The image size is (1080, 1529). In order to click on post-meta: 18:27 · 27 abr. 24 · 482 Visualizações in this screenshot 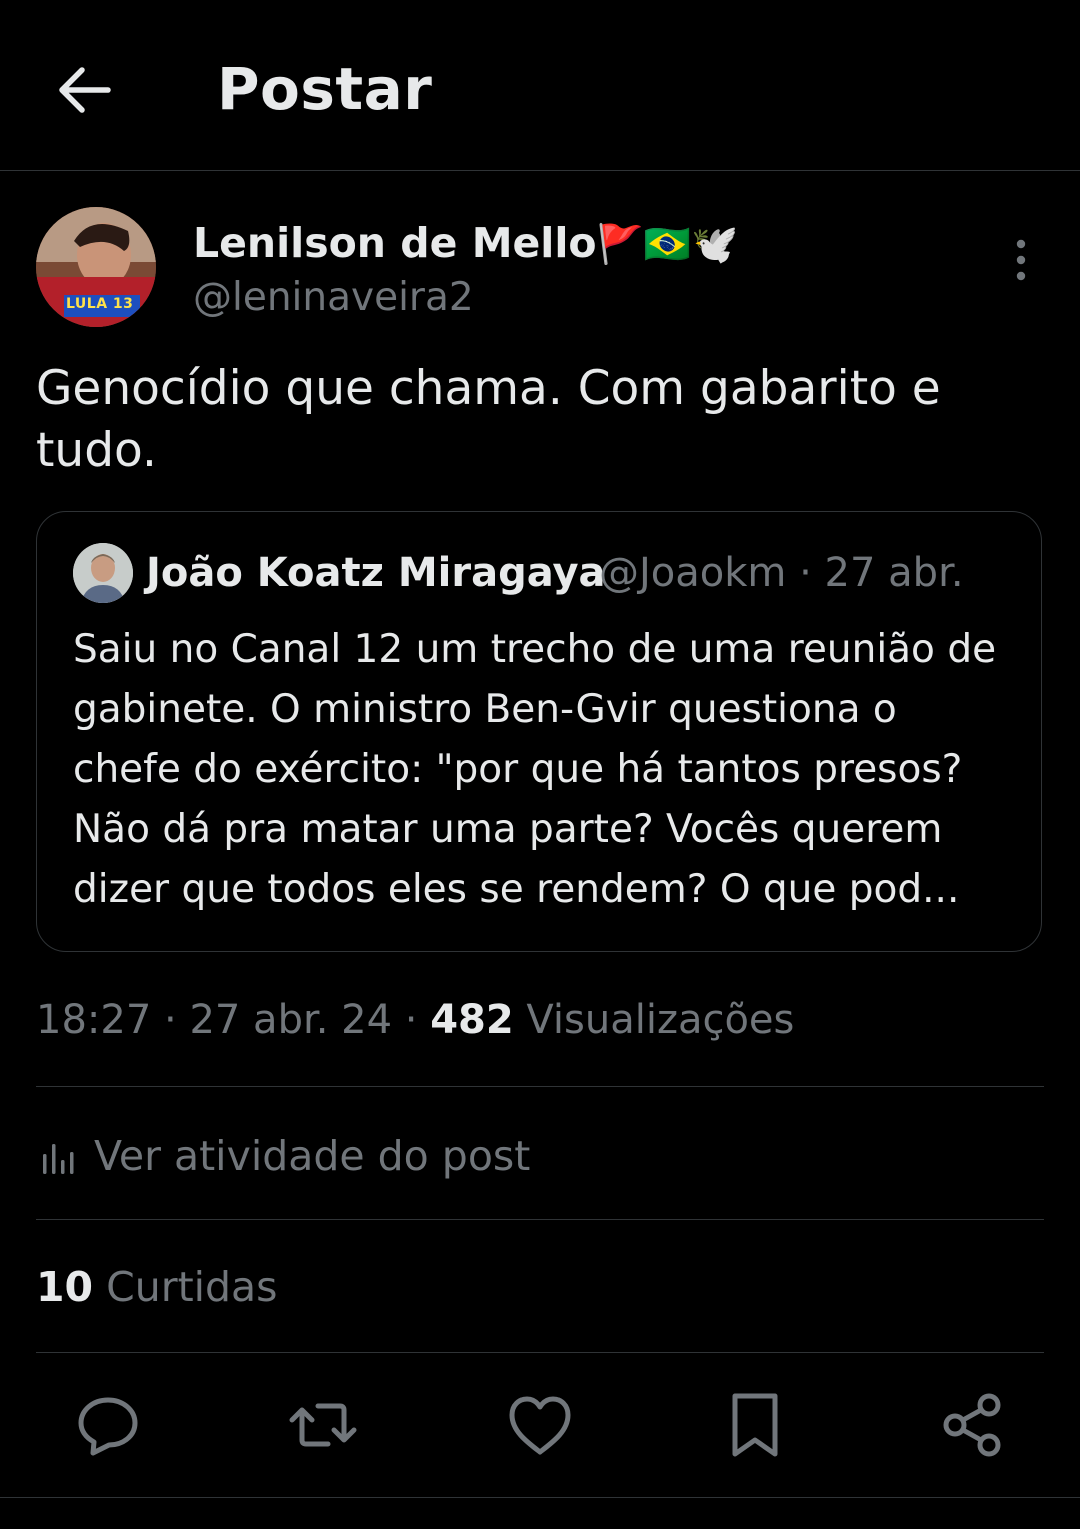, I will do `click(415, 1020)`.